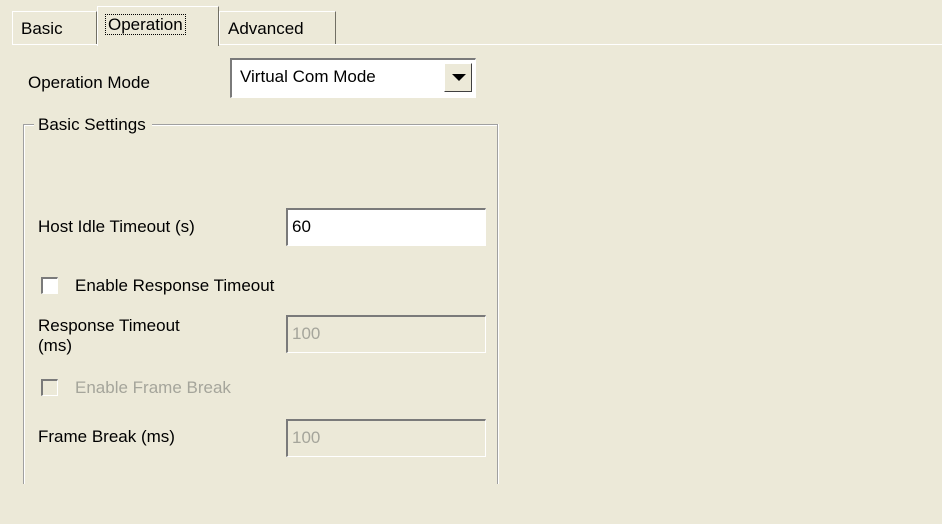 Image resolution: width=942 pixels, height=524 pixels. I want to click on tab-basic: Basic, so click(54, 27).